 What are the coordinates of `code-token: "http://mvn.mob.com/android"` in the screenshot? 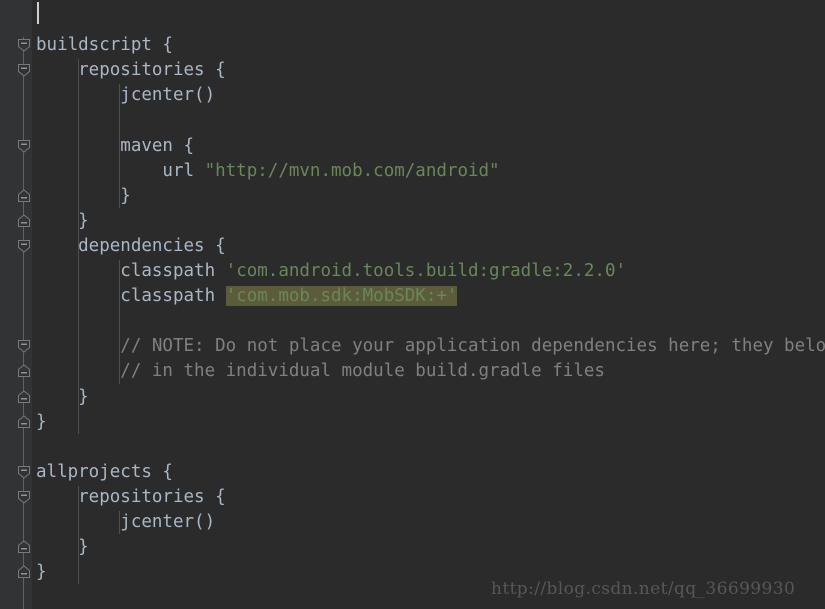 It's located at (352, 170).